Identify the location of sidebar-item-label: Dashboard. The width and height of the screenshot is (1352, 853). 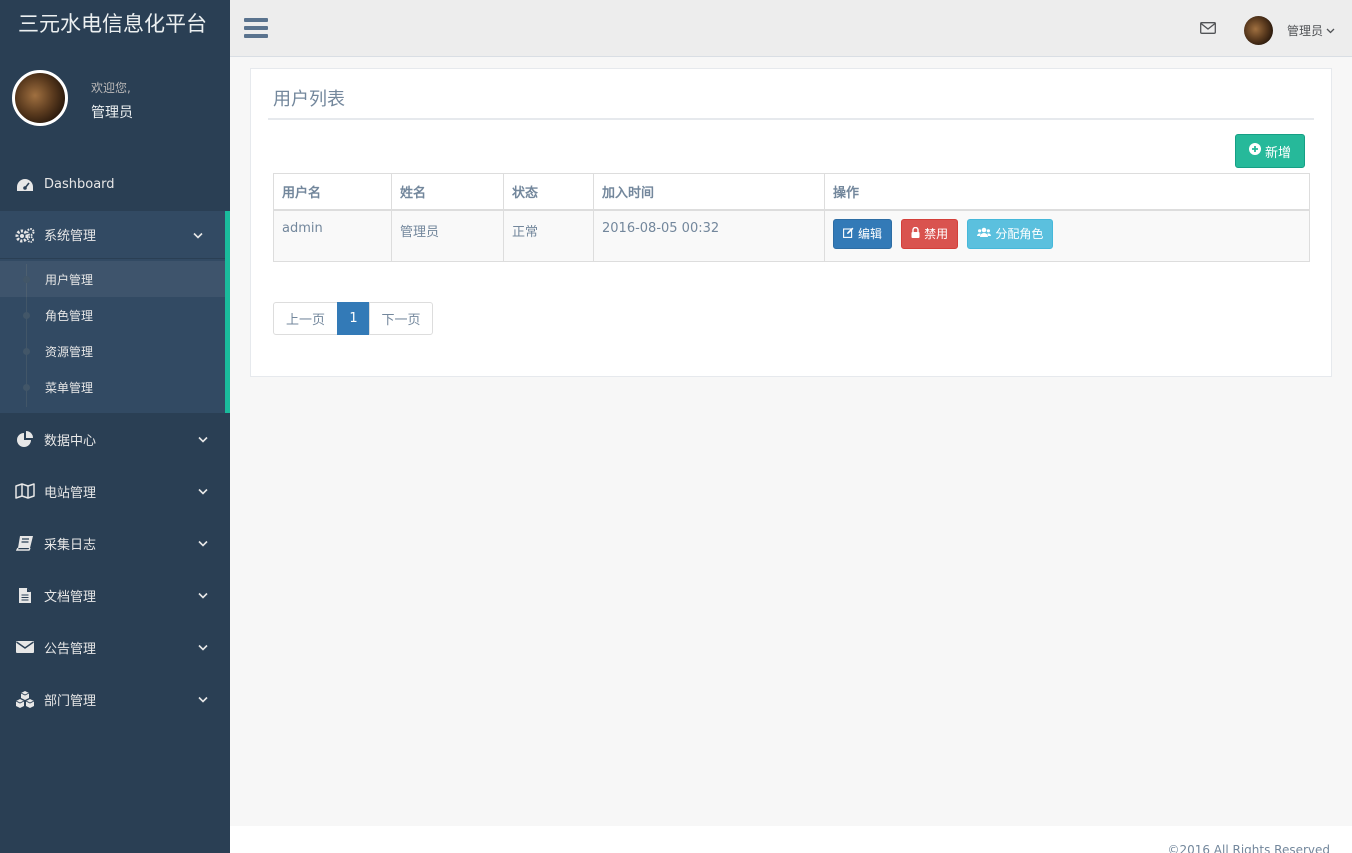
(79, 184).